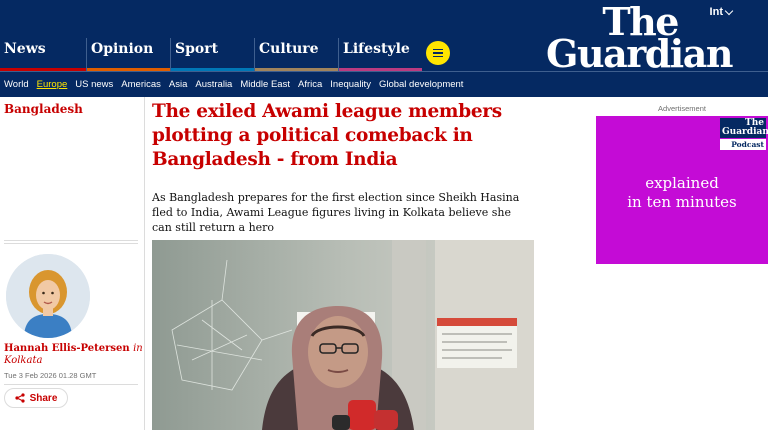  What do you see at coordinates (682, 202) in the screenshot?
I see `ad-copy-line-2: in ten minutes` at bounding box center [682, 202].